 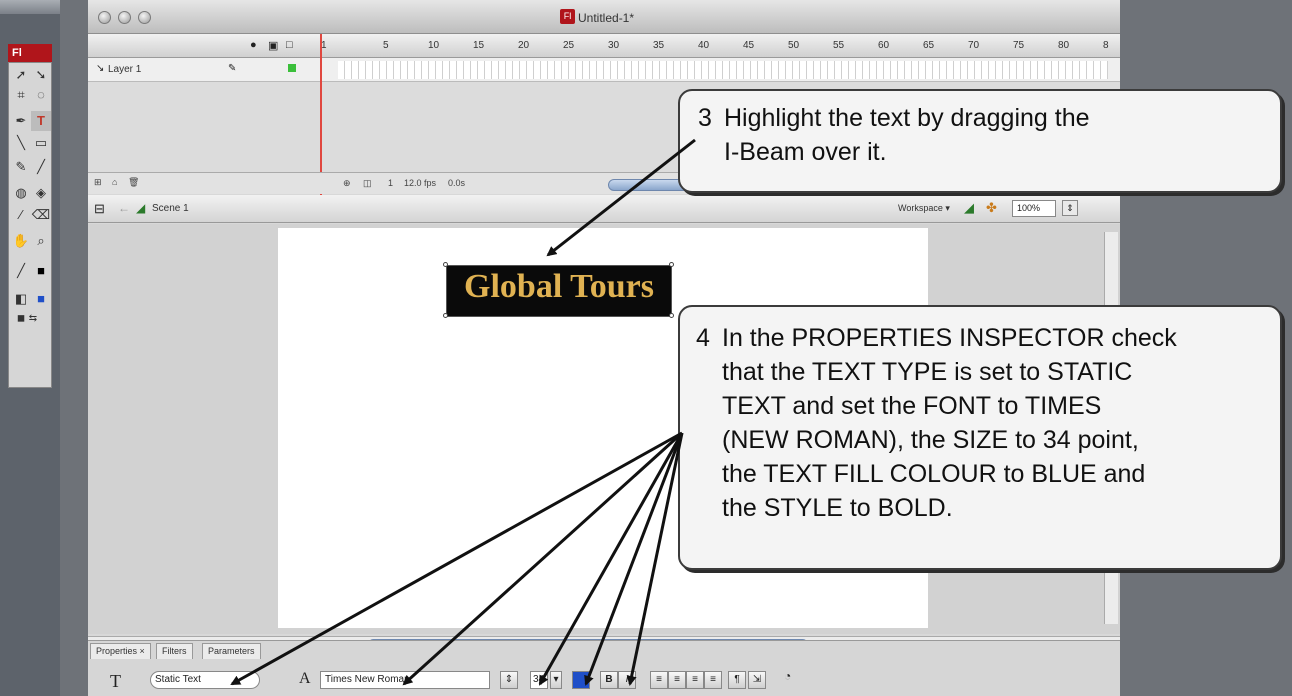 I want to click on frame-number: 45, so click(x=749, y=45).